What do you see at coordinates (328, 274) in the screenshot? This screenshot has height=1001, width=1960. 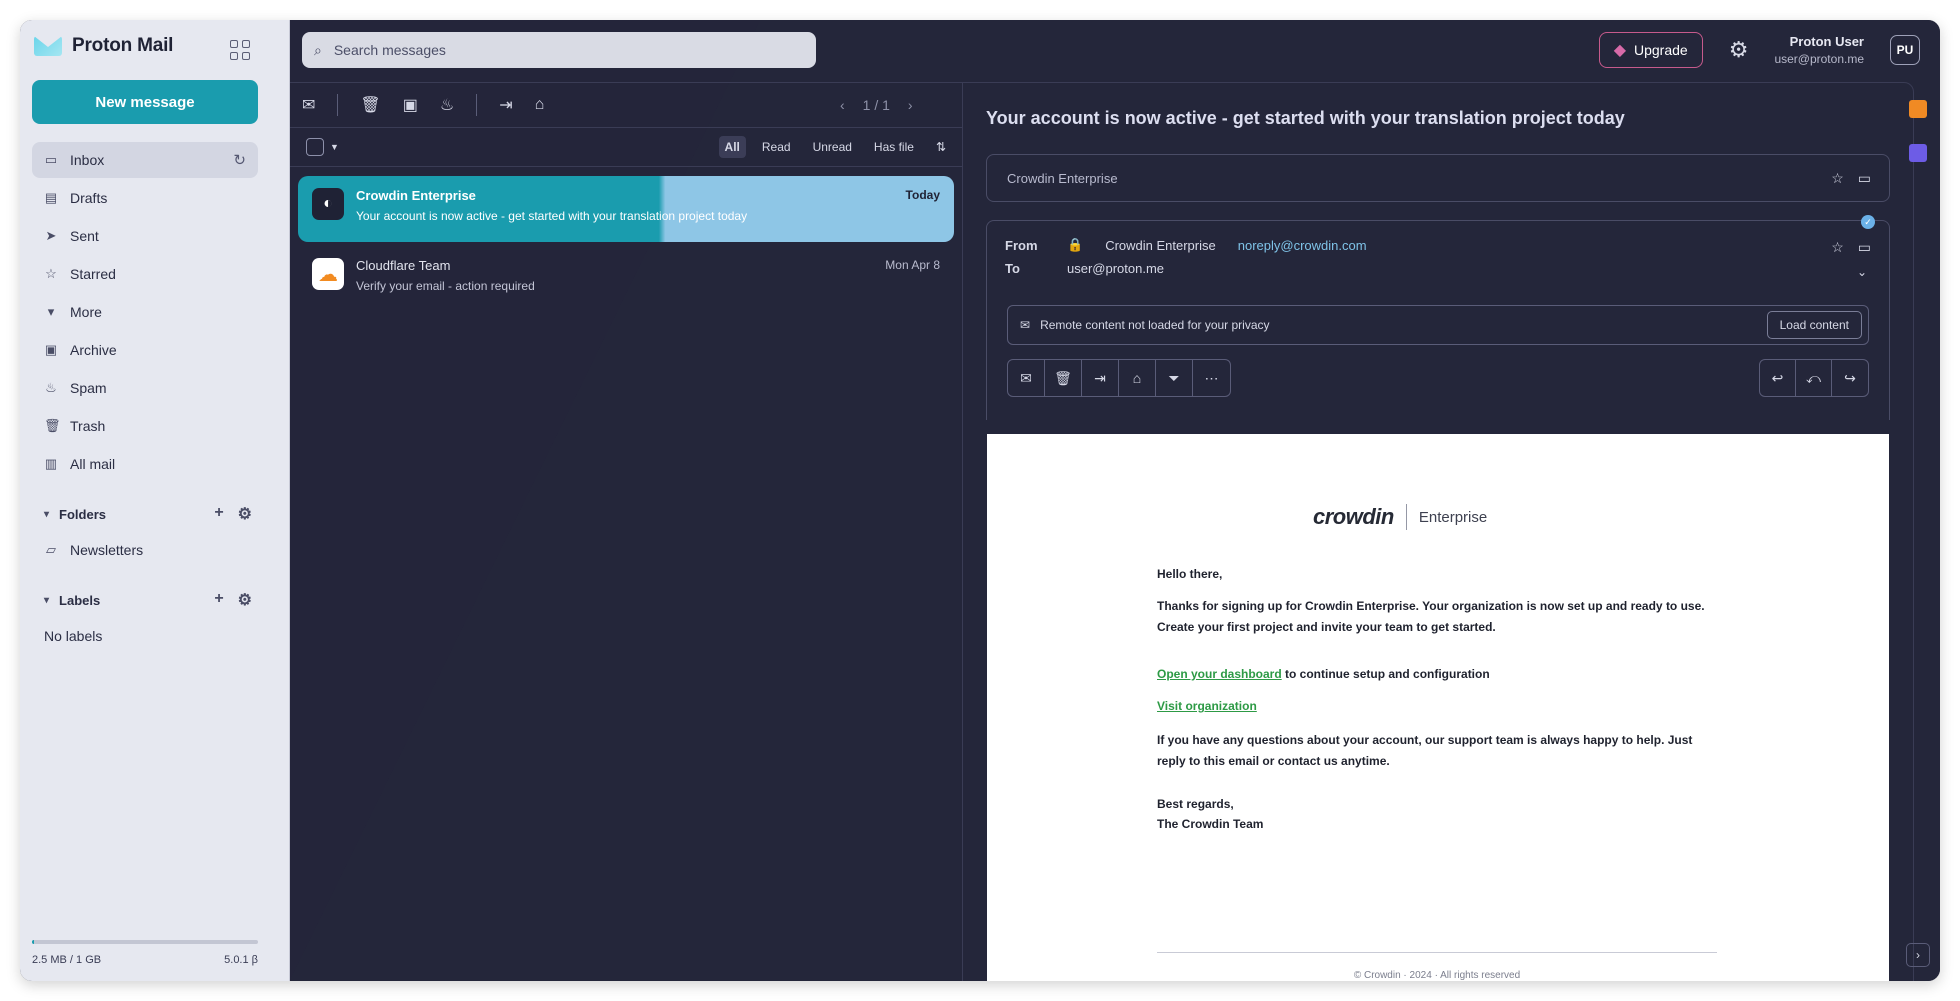 I see `cloudflare-avatar-icon: ☁` at bounding box center [328, 274].